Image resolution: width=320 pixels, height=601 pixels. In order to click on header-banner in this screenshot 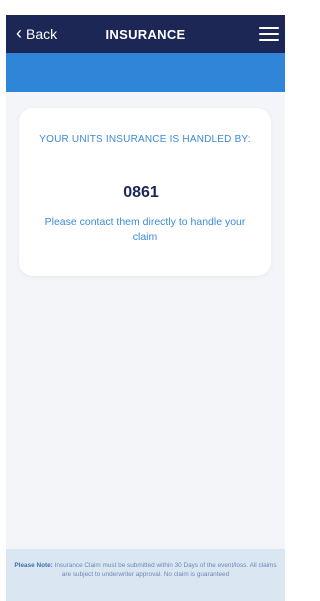, I will do `click(145, 72)`.